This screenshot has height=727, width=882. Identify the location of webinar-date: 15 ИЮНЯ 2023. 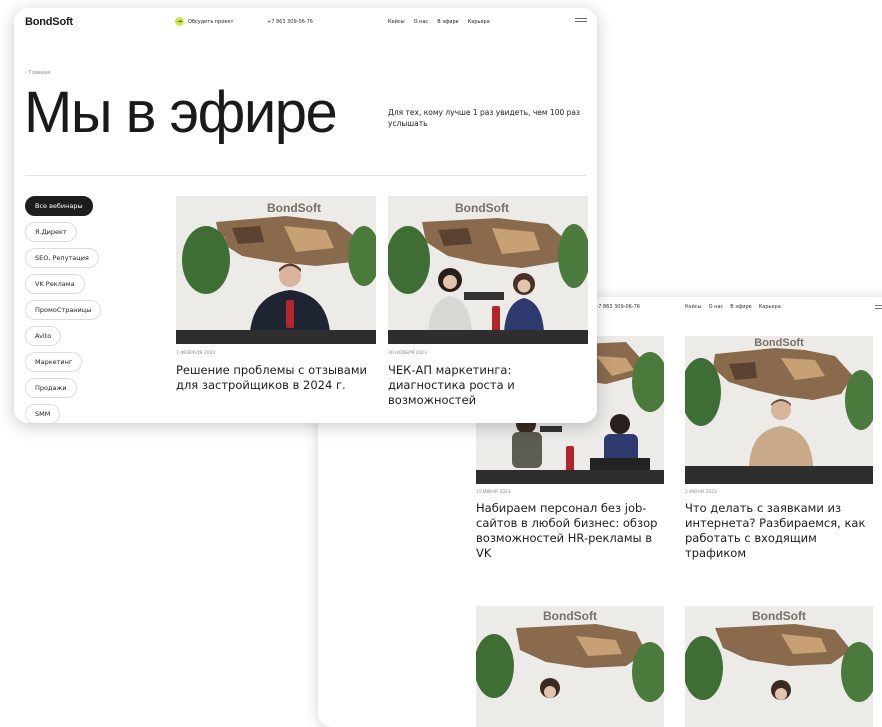
(493, 492).